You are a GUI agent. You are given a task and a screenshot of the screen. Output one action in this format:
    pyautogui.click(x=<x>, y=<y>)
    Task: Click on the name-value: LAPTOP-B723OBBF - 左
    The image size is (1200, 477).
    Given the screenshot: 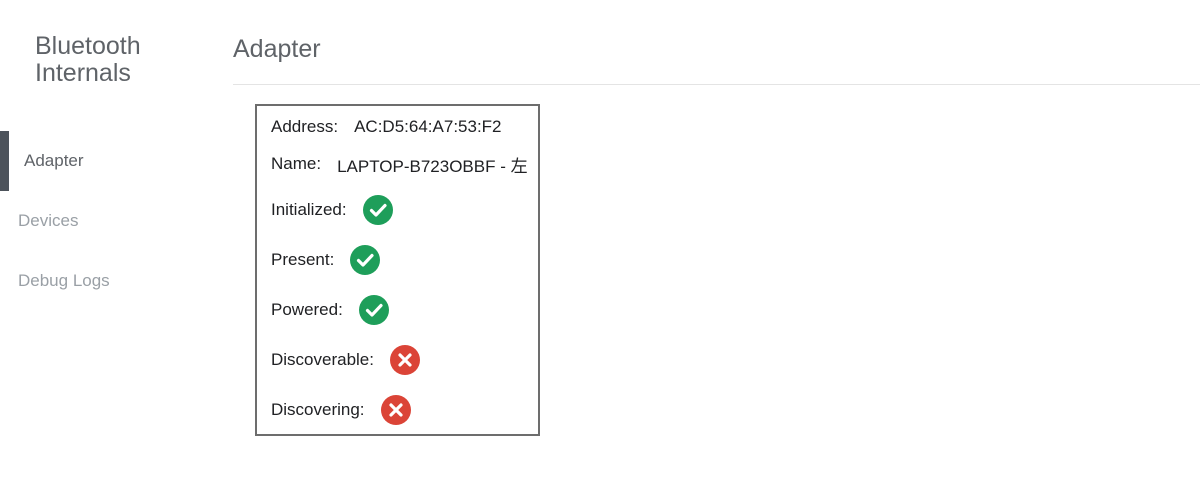 What is the action you would take?
    pyautogui.click(x=432, y=166)
    